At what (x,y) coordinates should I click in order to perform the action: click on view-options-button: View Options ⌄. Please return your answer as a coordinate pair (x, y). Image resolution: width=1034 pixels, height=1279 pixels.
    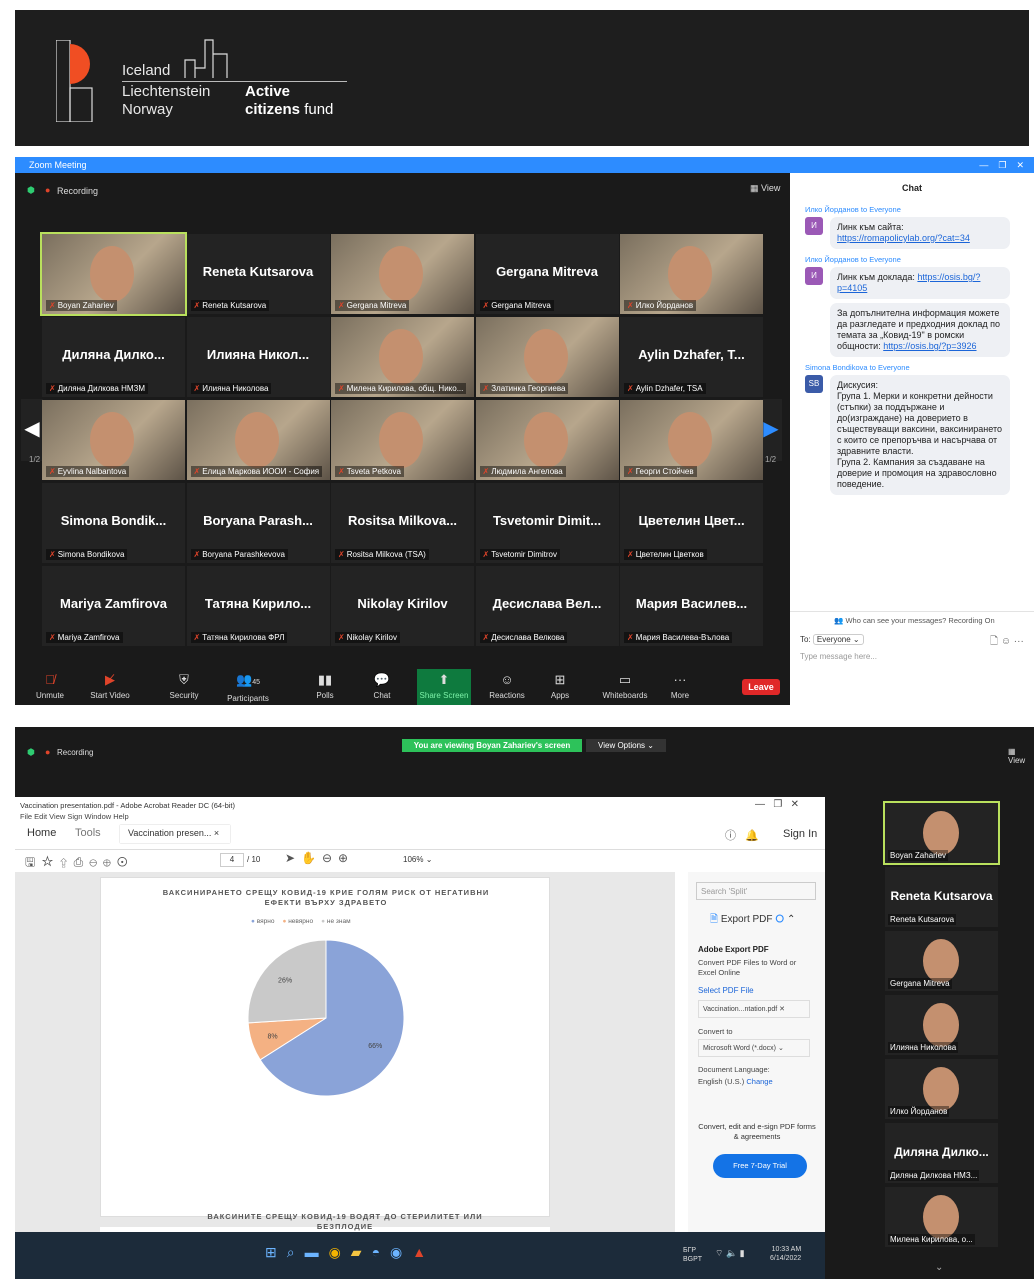
    Looking at the image, I should click on (626, 745).